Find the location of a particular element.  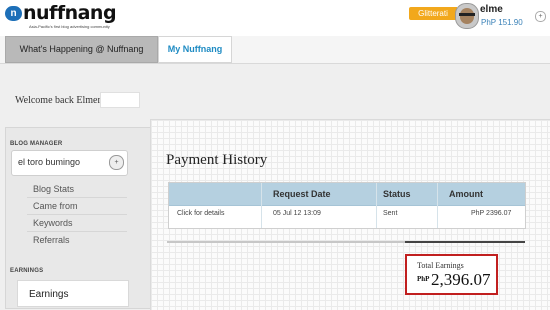

cell-click-for-details: Click for details is located at coordinates (200, 213).